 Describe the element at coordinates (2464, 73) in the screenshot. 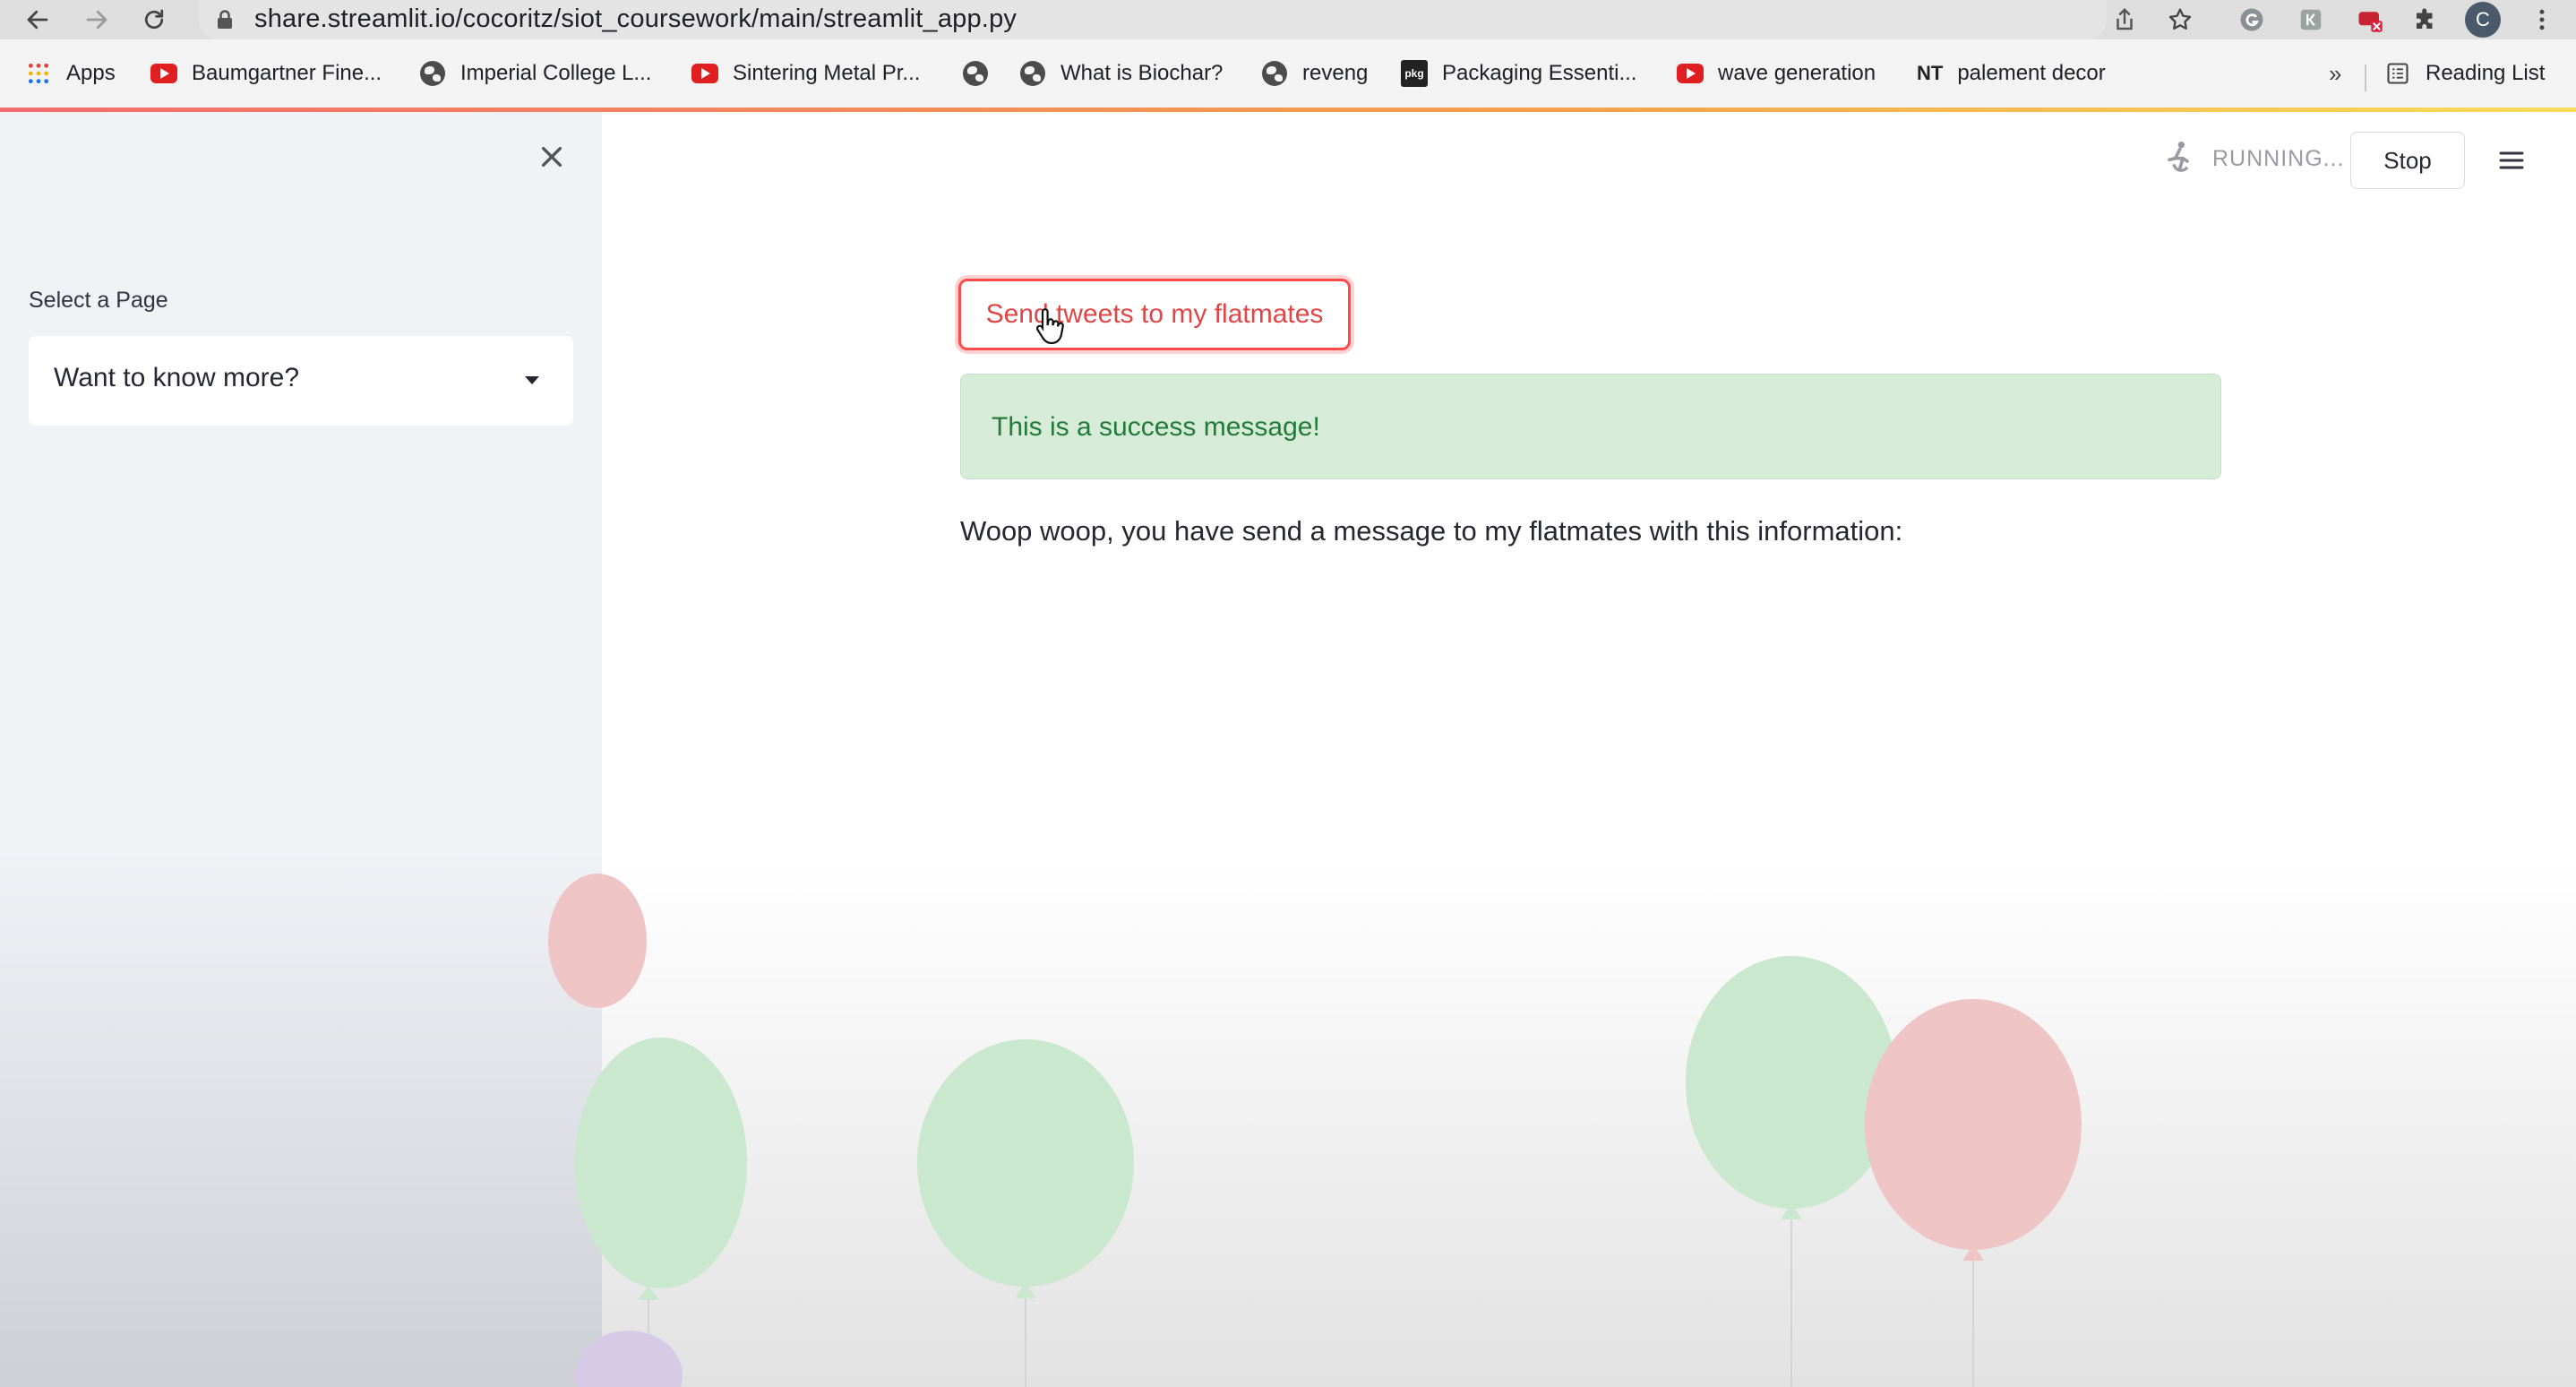

I see `reading-list-button: Reading List` at that location.